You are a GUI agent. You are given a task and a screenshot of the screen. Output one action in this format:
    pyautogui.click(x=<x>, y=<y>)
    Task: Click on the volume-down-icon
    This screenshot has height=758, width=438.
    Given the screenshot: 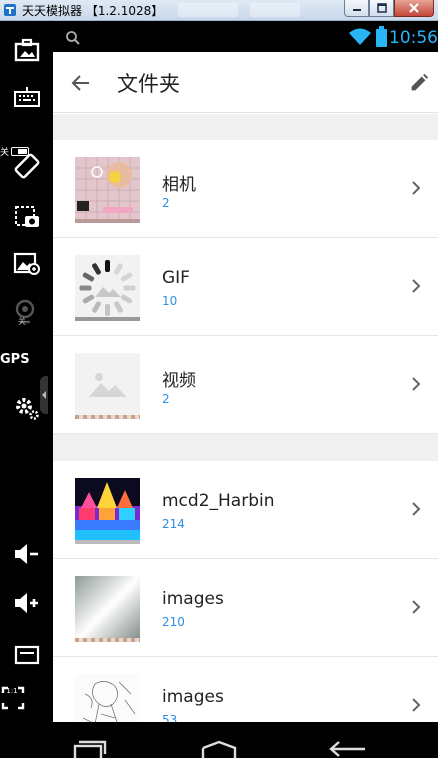 What is the action you would take?
    pyautogui.click(x=26, y=554)
    